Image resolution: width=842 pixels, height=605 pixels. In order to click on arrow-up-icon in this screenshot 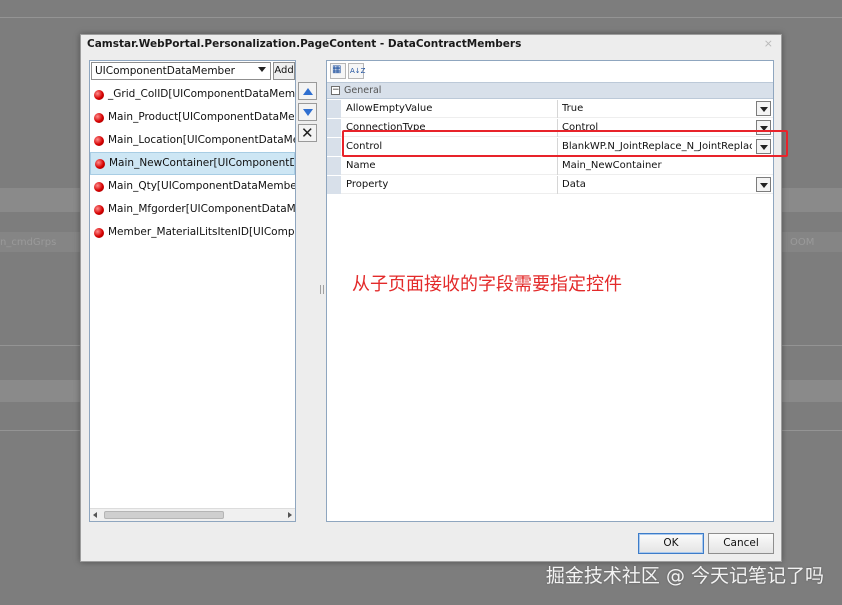, I will do `click(308, 91)`.